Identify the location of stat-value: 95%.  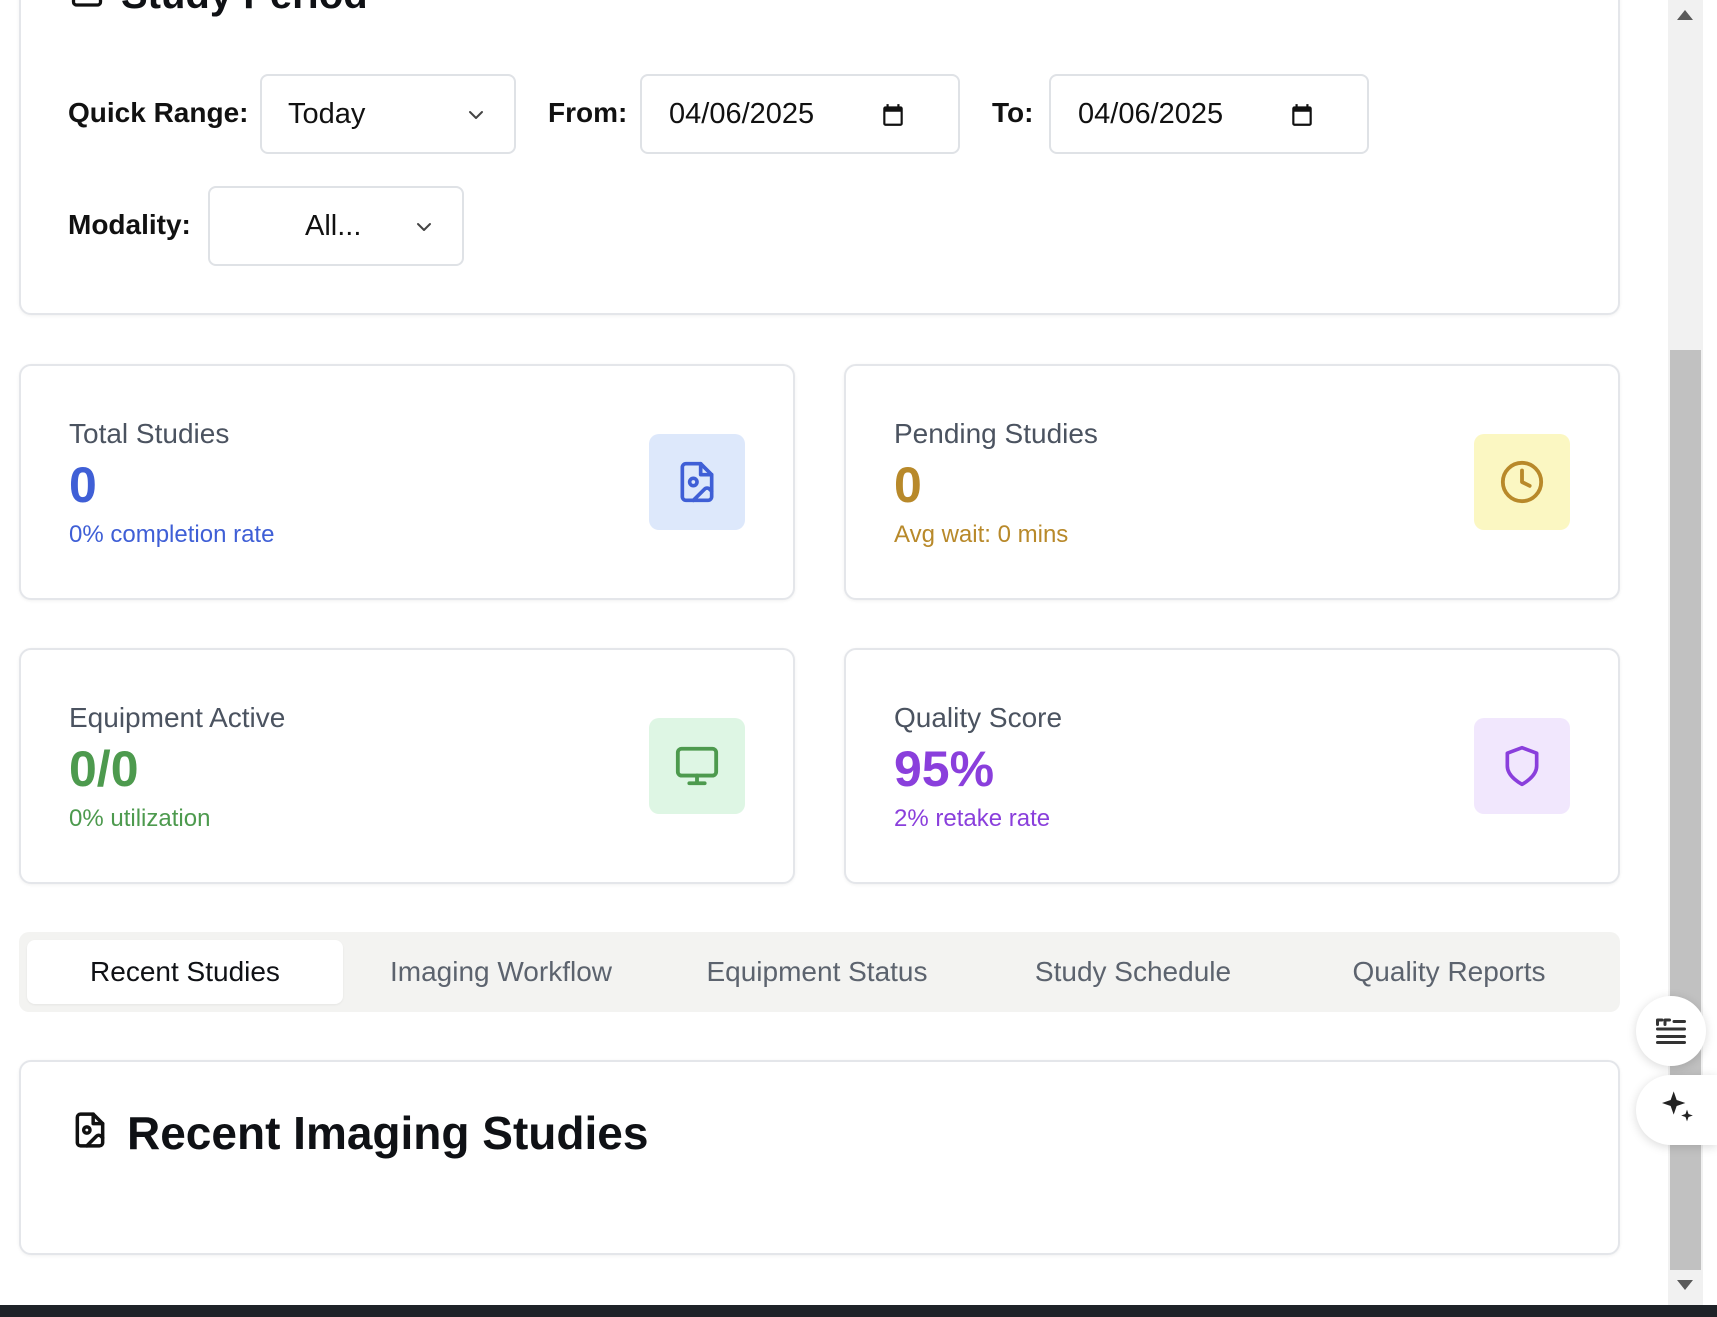
(944, 769).